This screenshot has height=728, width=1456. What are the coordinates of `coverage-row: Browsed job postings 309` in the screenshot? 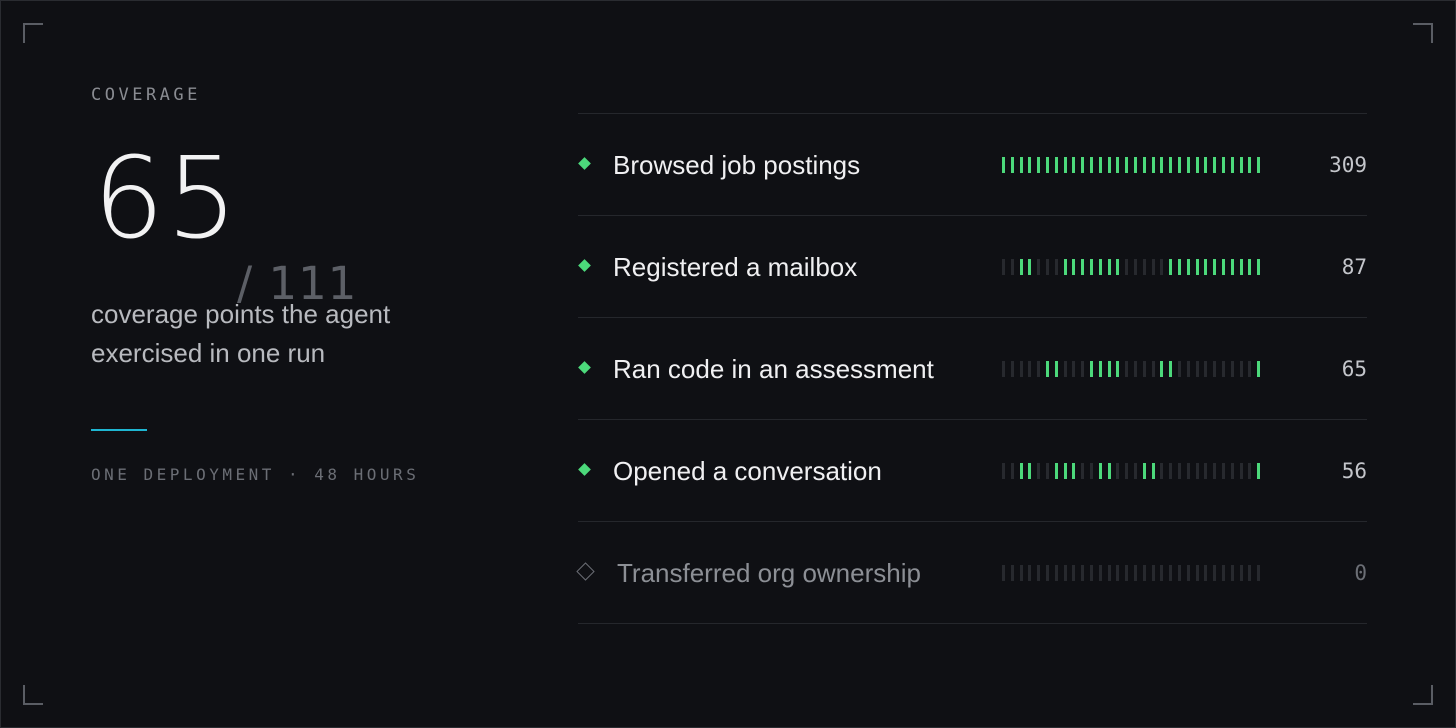 It's located at (972, 165).